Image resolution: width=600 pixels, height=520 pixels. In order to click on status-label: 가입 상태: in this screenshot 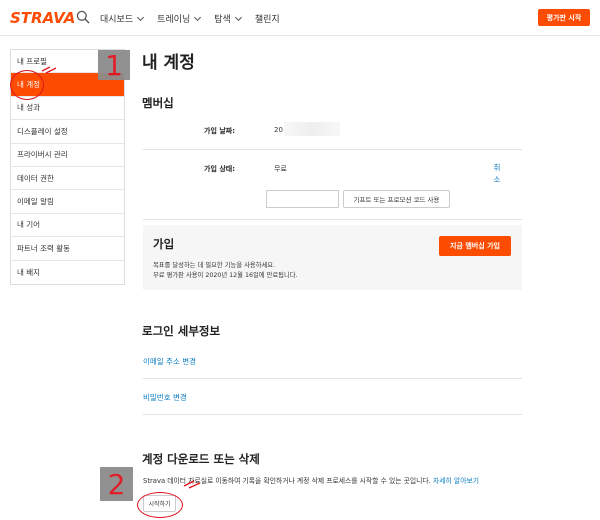, I will do `click(219, 169)`.